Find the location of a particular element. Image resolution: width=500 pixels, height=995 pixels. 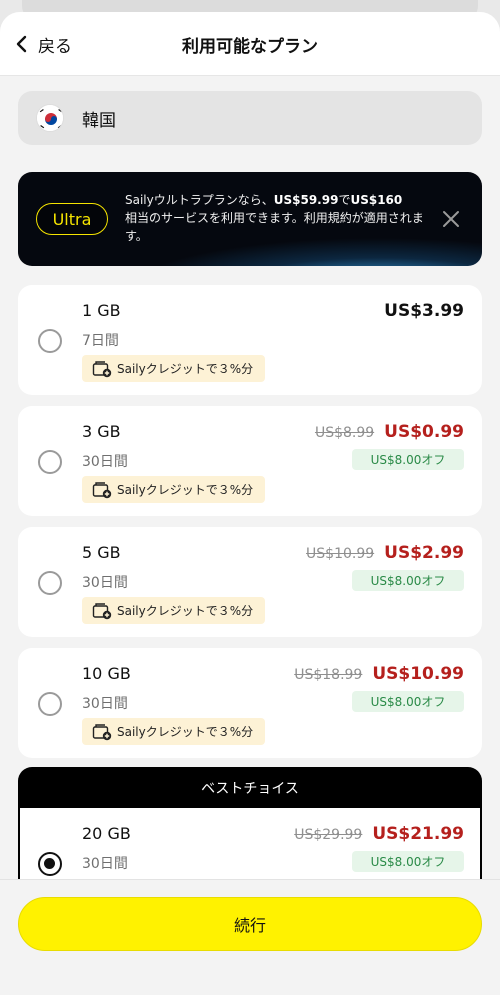

south-korea-flag-icon is located at coordinates (50, 118).